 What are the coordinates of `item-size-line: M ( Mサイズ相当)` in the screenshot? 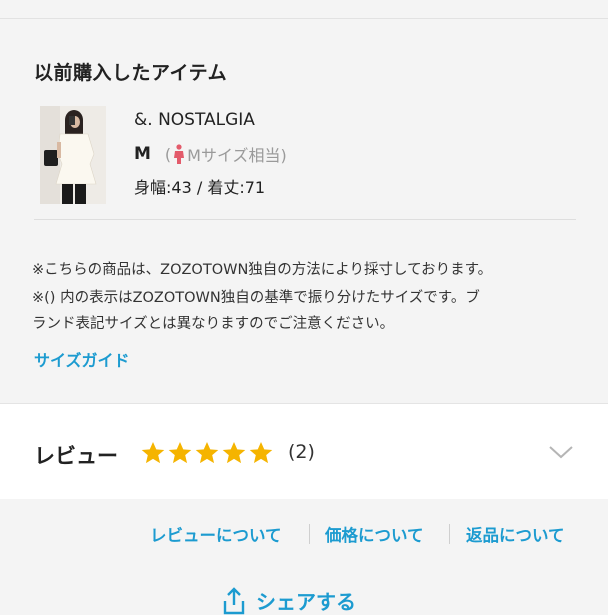 It's located at (210, 154).